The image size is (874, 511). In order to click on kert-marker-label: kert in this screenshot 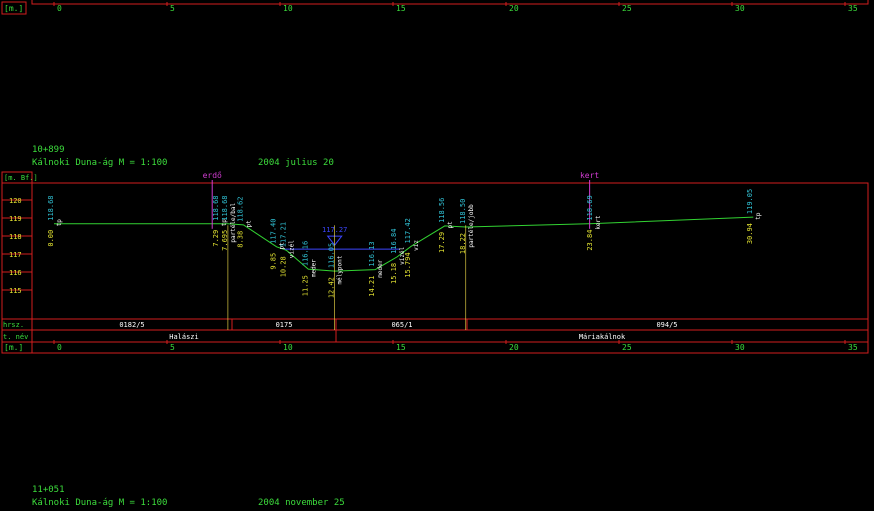, I will do `click(589, 175)`.